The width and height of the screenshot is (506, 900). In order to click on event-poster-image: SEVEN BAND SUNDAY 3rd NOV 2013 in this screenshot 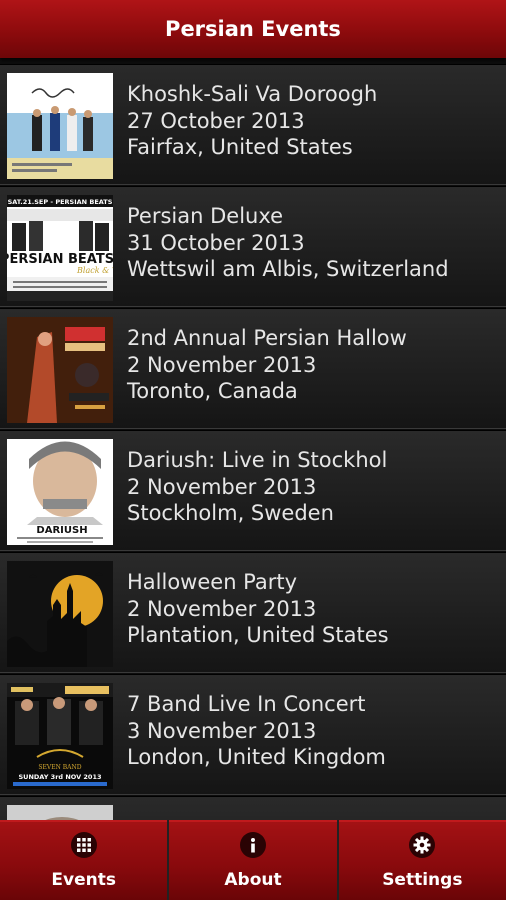, I will do `click(60, 736)`.